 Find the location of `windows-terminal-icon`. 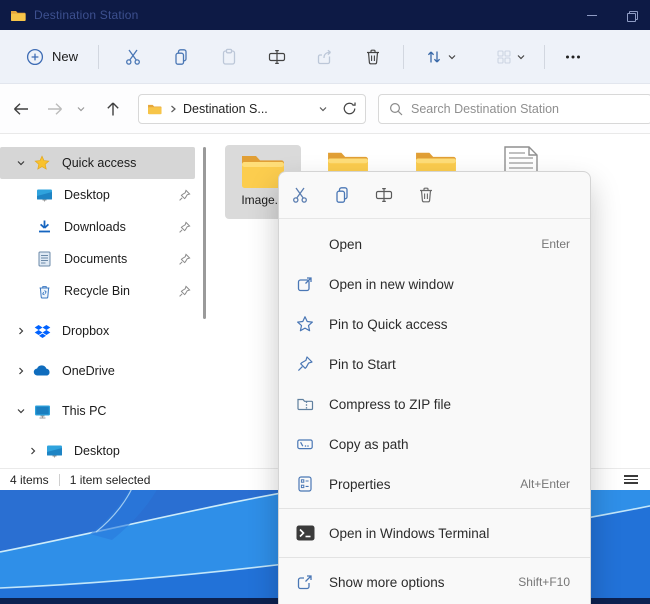

windows-terminal-icon is located at coordinates (305, 533).